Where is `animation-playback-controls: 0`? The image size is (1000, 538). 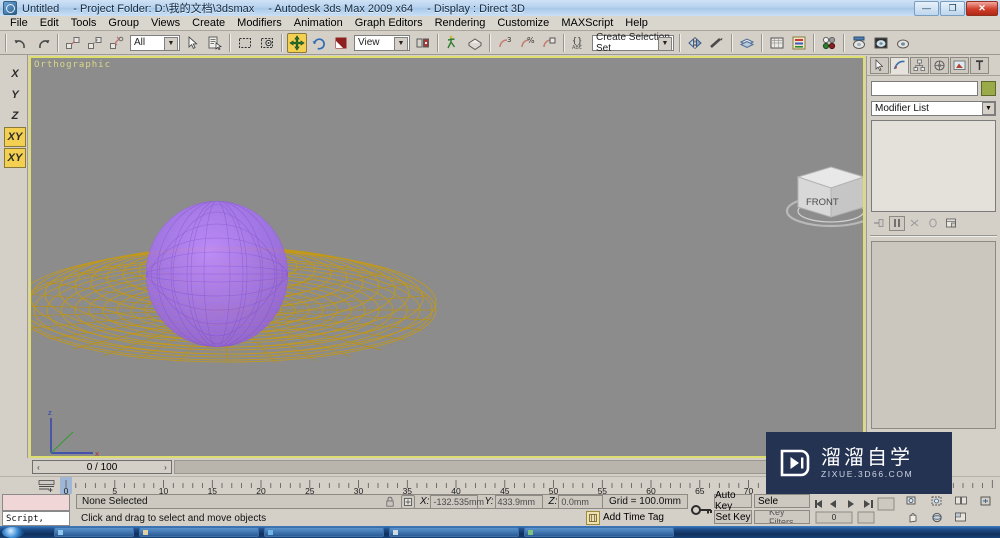
animation-playback-controls: 0 is located at coordinates (856, 509).